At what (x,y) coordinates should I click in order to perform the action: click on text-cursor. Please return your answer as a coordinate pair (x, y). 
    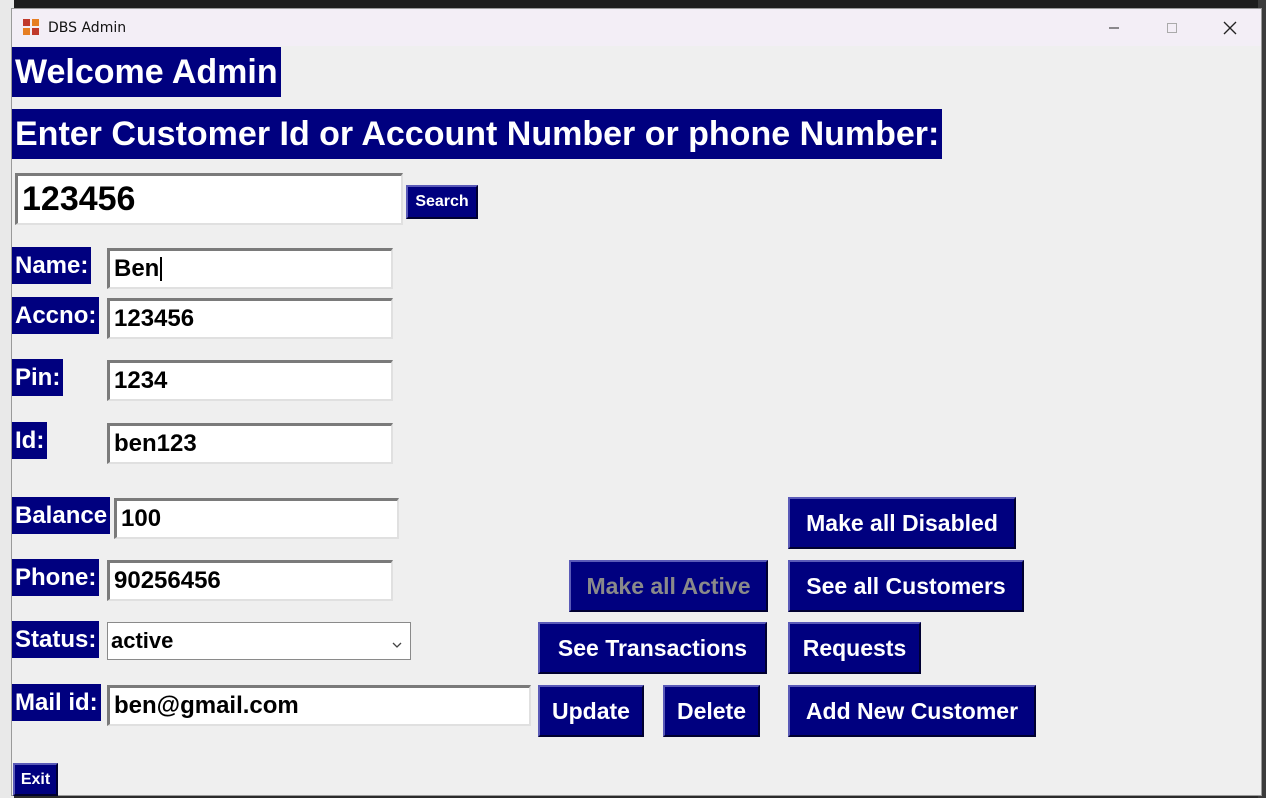
    Looking at the image, I should click on (161, 269).